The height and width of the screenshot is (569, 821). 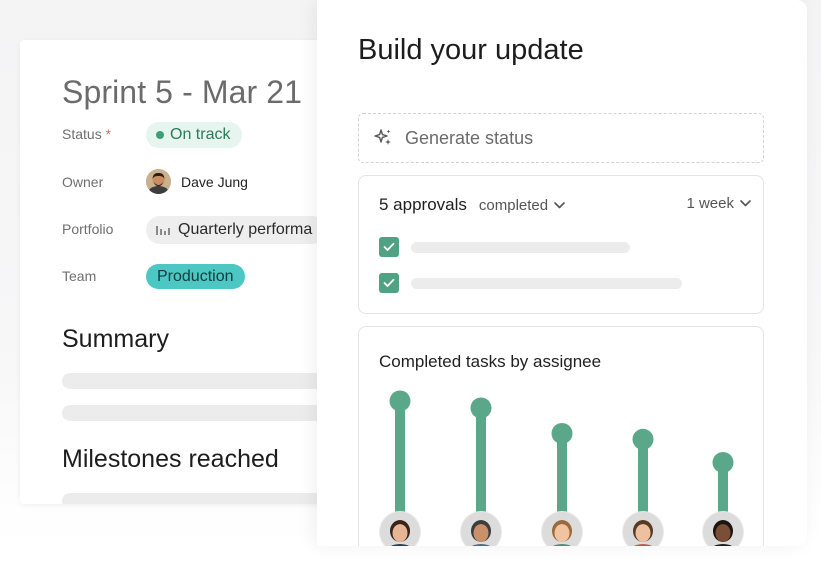 What do you see at coordinates (469, 137) in the screenshot?
I see `generate-status-label: Generate status` at bounding box center [469, 137].